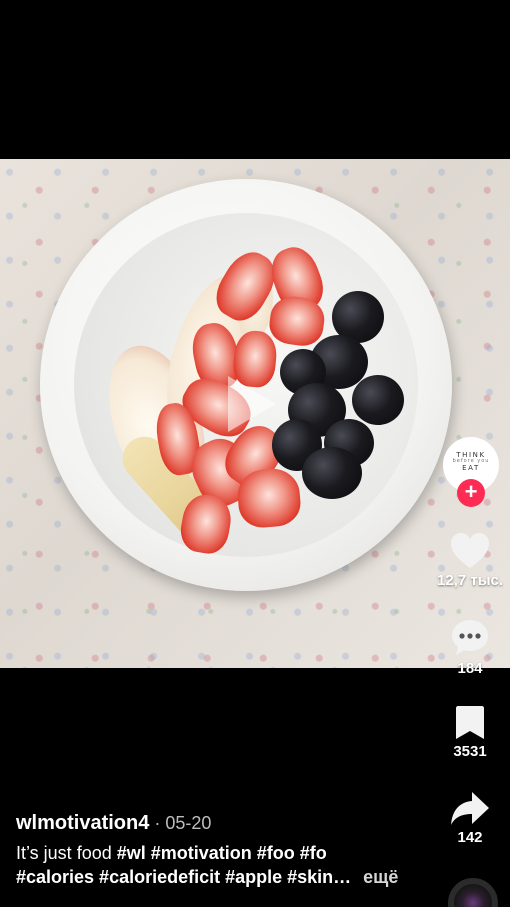 This screenshot has height=907, width=510. What do you see at coordinates (470, 550) in the screenshot?
I see `heart-icon` at bounding box center [470, 550].